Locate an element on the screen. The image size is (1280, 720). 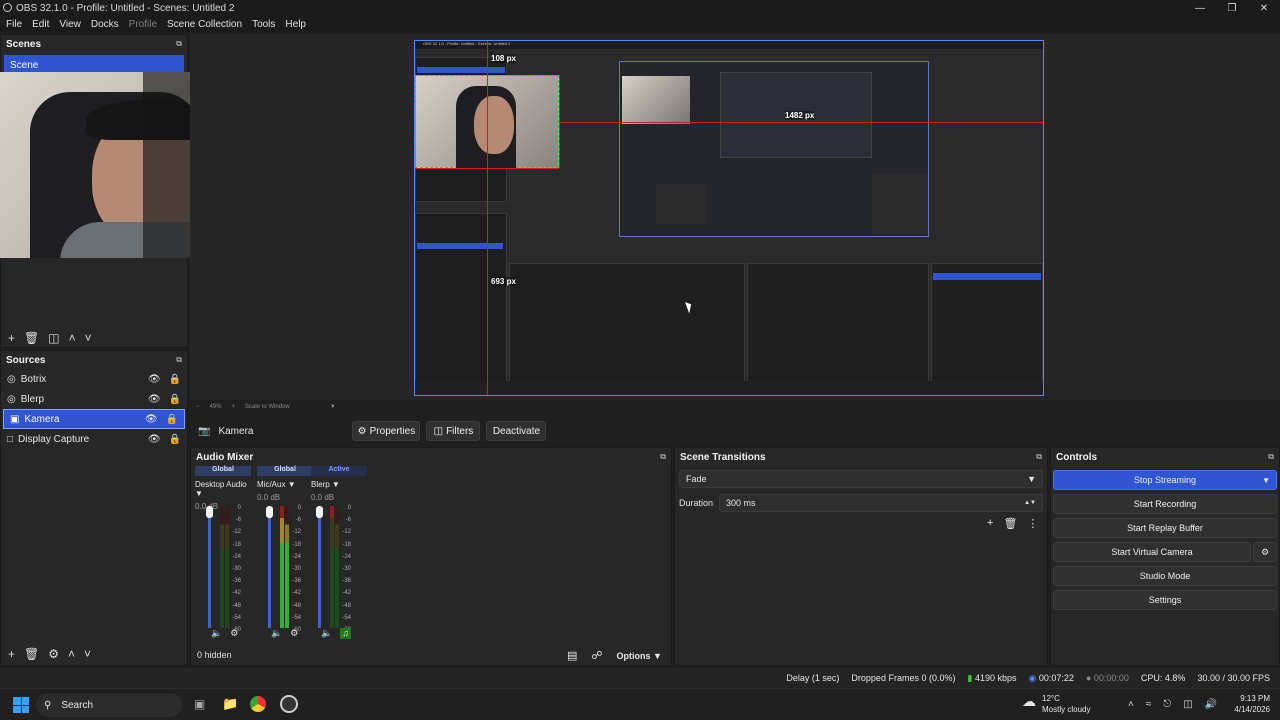
obs-taskbar-icon is located at coordinates (289, 704).